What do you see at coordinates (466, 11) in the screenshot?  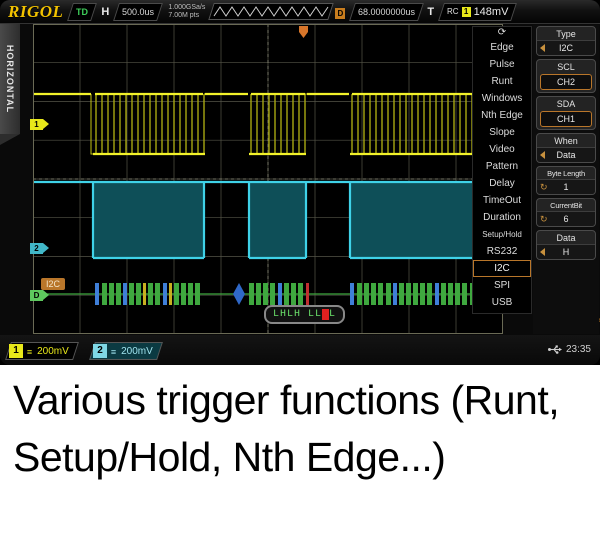 I see `trigger-source-chip: 1` at bounding box center [466, 11].